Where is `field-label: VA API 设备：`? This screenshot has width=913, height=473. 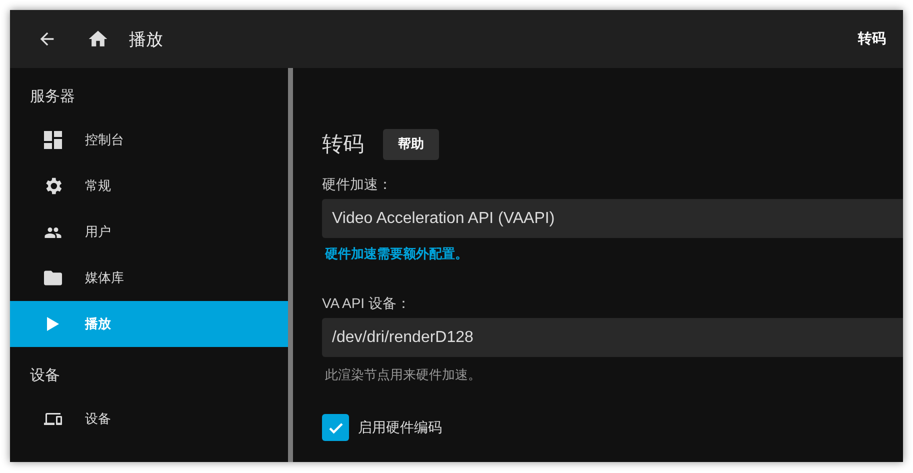 field-label: VA API 设备： is located at coordinates (366, 304).